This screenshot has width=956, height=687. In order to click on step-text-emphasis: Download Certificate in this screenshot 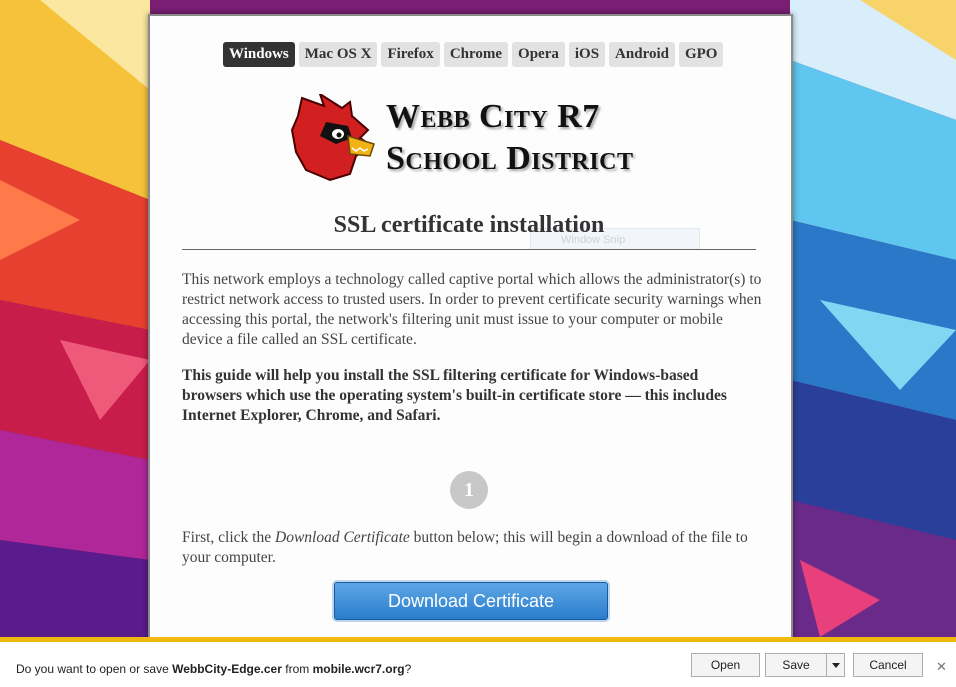, I will do `click(342, 537)`.